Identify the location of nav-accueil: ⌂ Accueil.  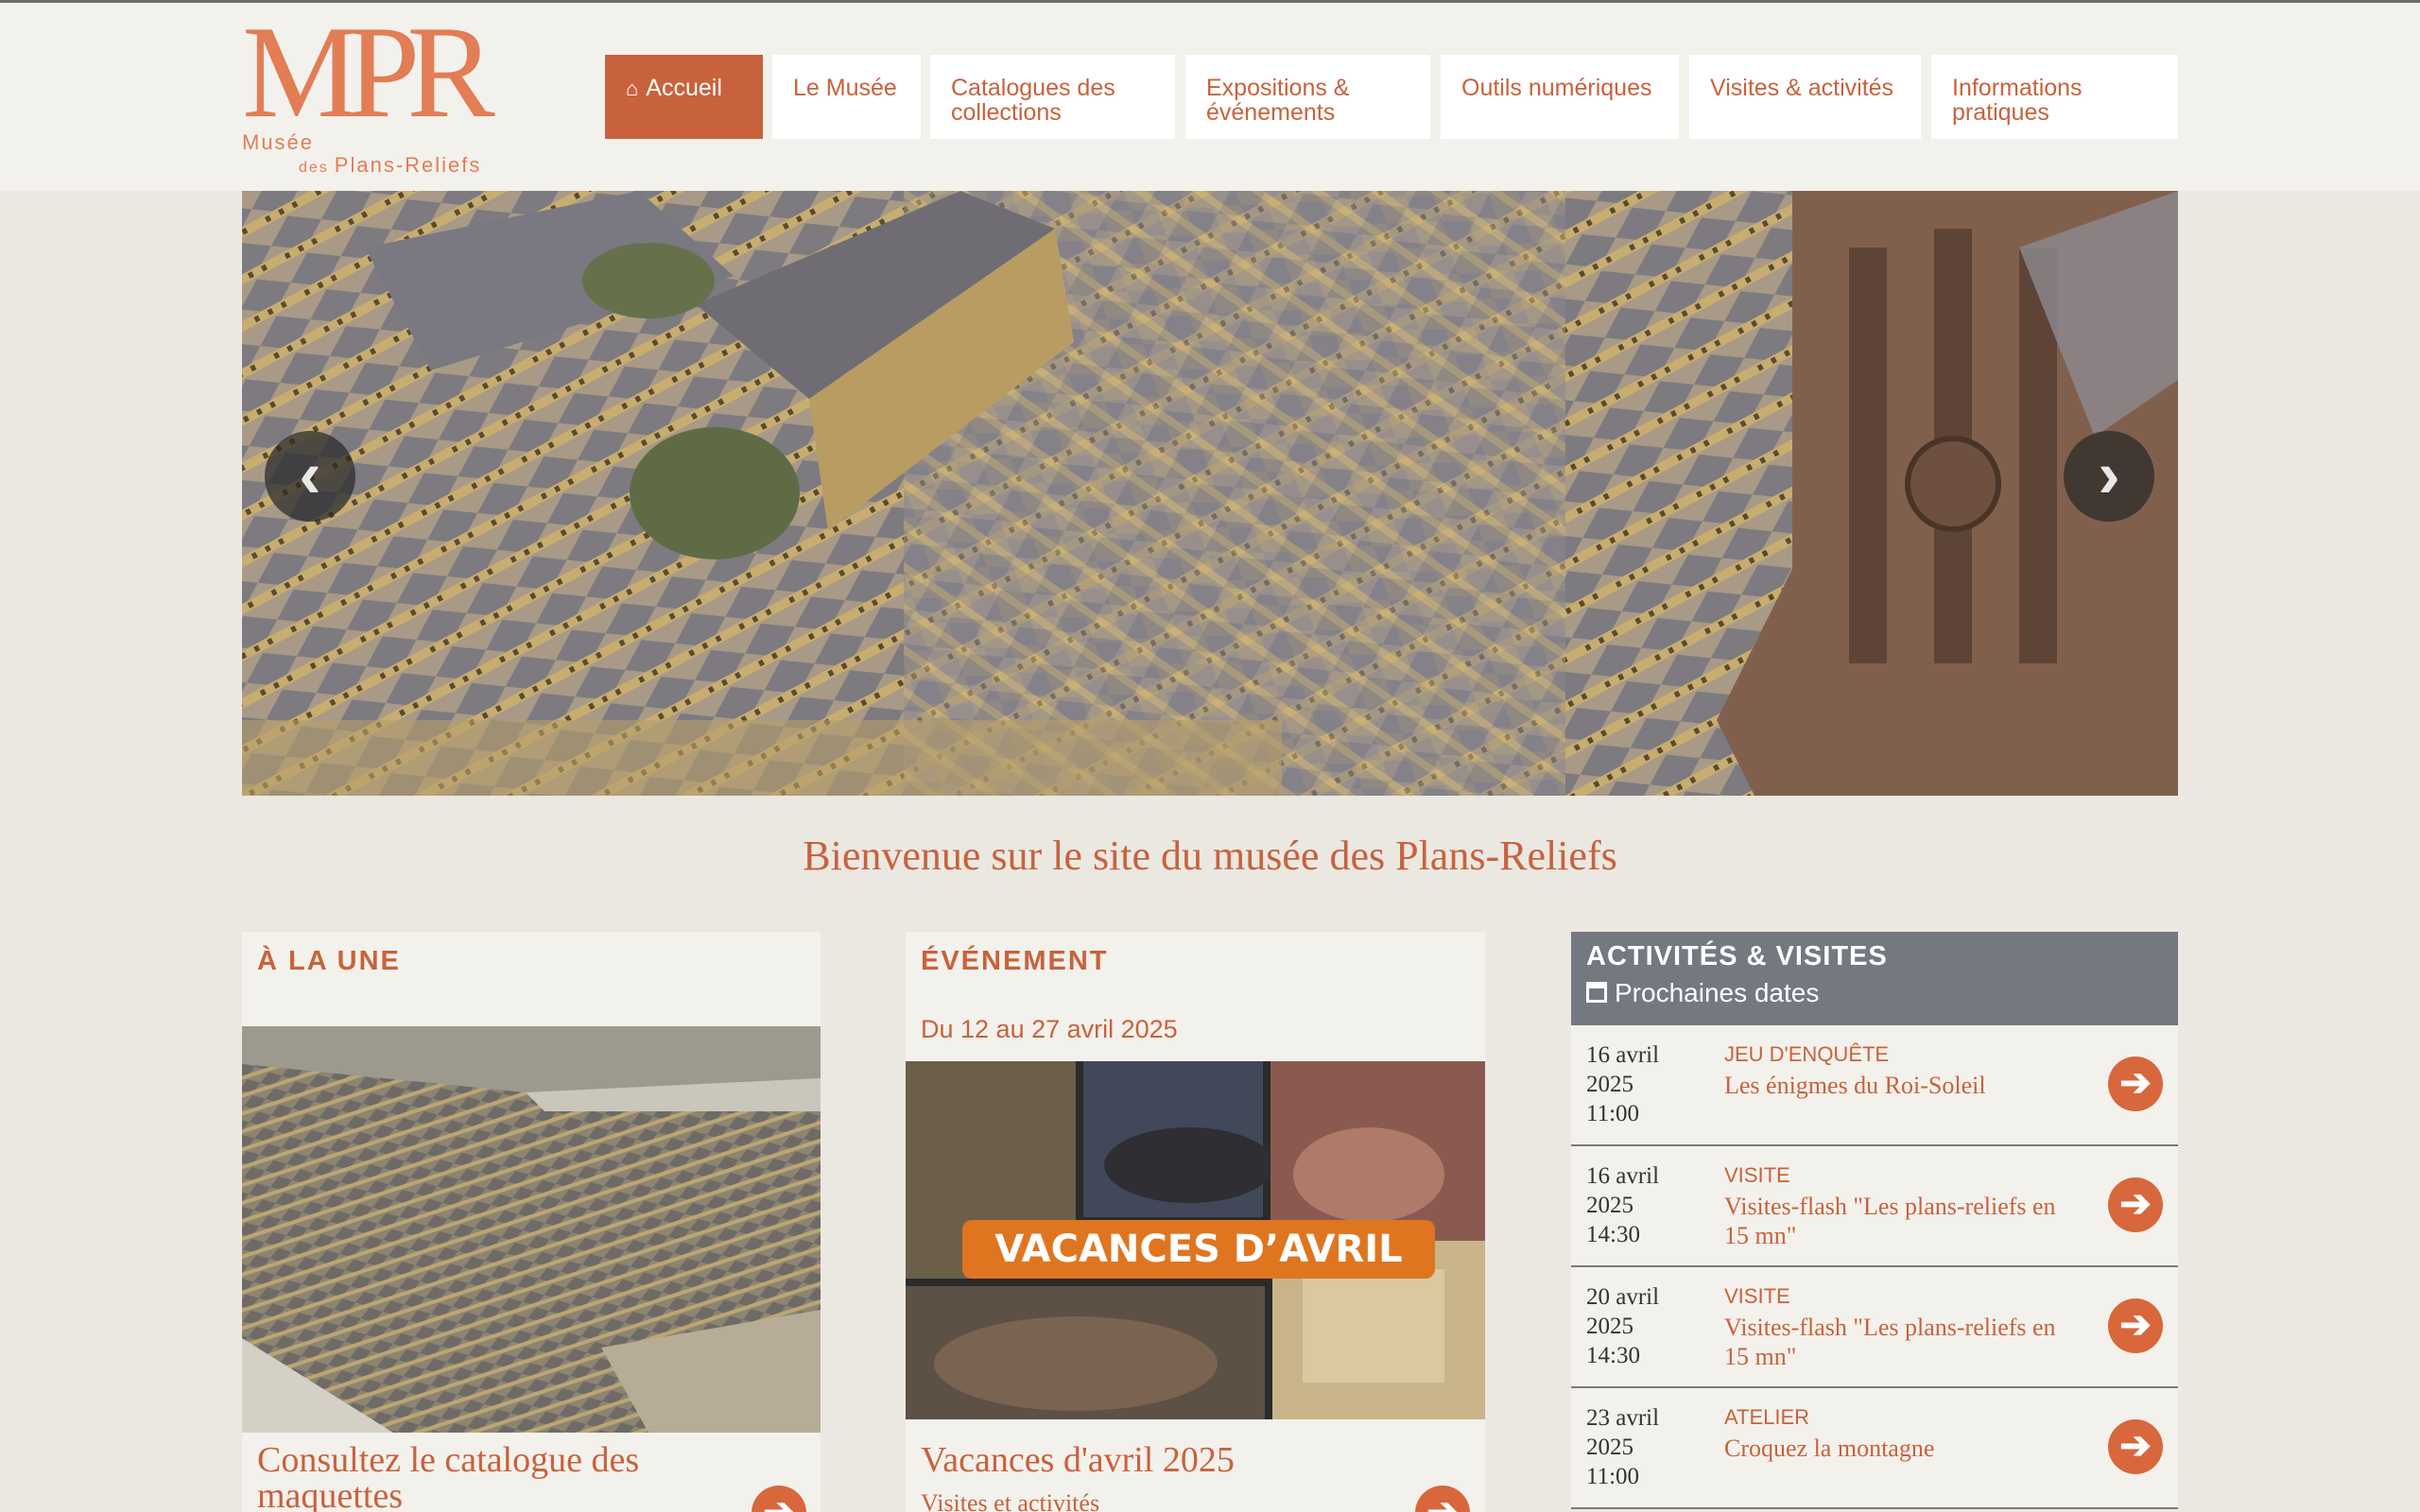
(684, 97).